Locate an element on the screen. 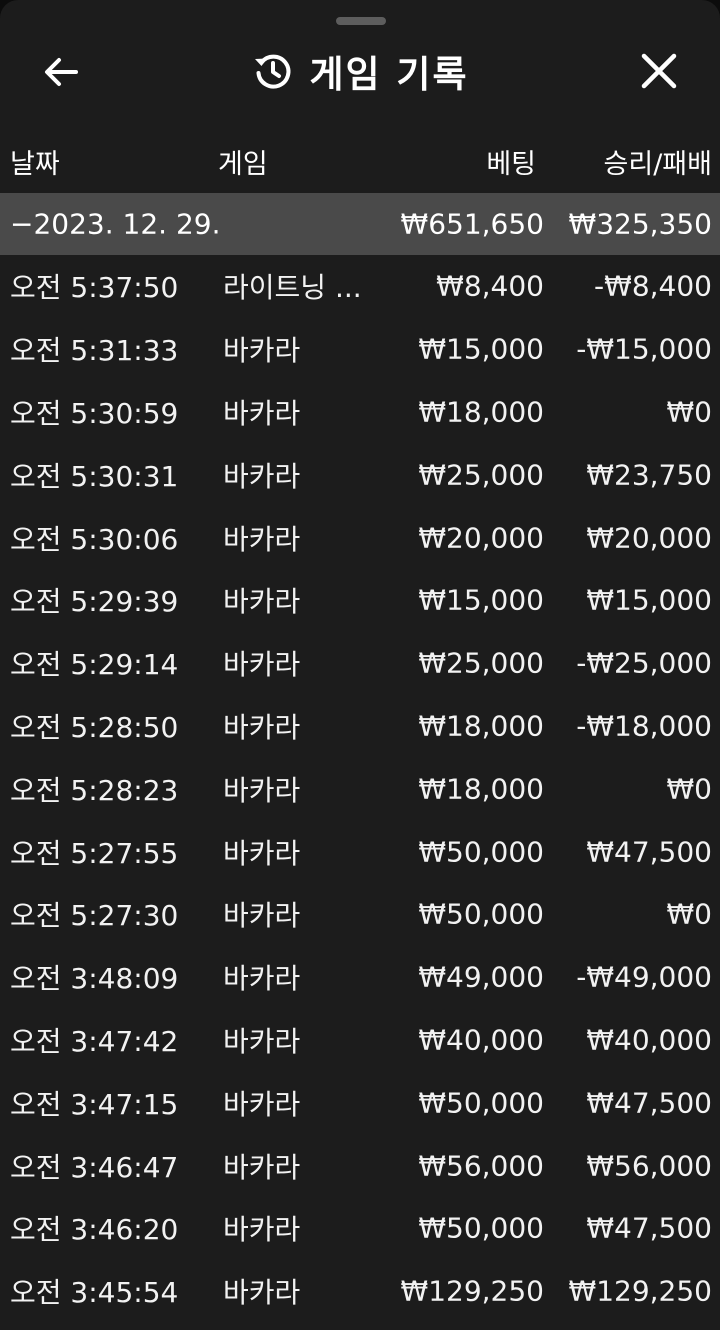 The height and width of the screenshot is (1330, 720). row-win-loss: -₩18,000 is located at coordinates (644, 726).